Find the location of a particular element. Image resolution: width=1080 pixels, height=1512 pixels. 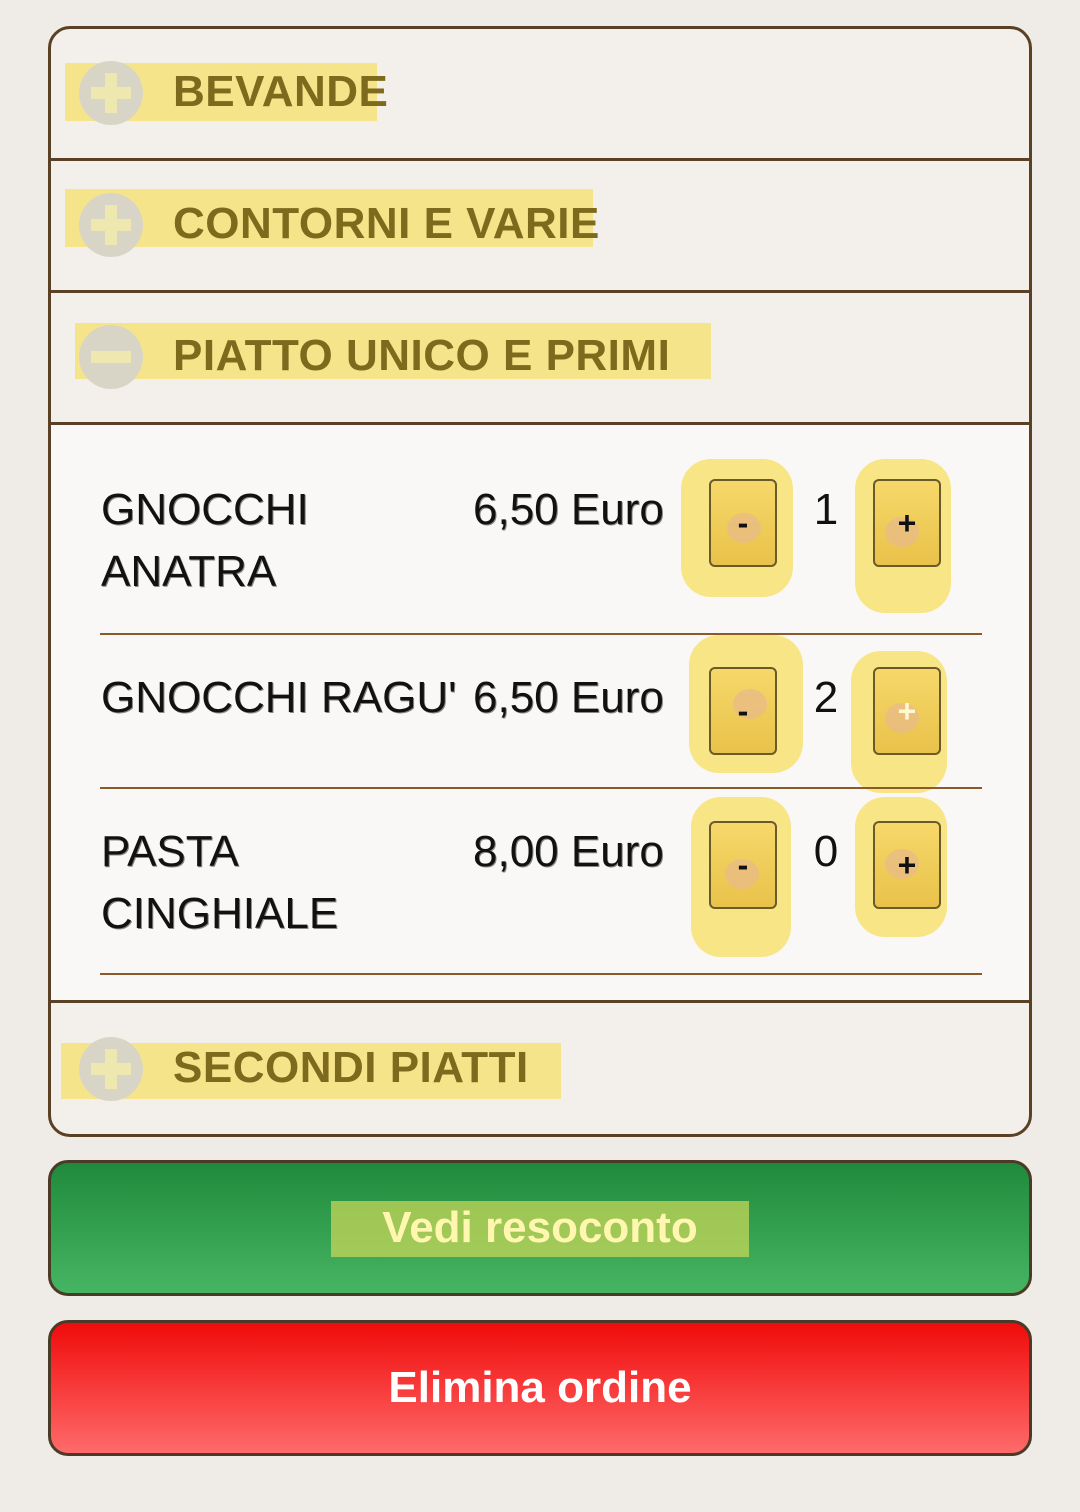

item-quantity: 2 is located at coordinates (826, 697).